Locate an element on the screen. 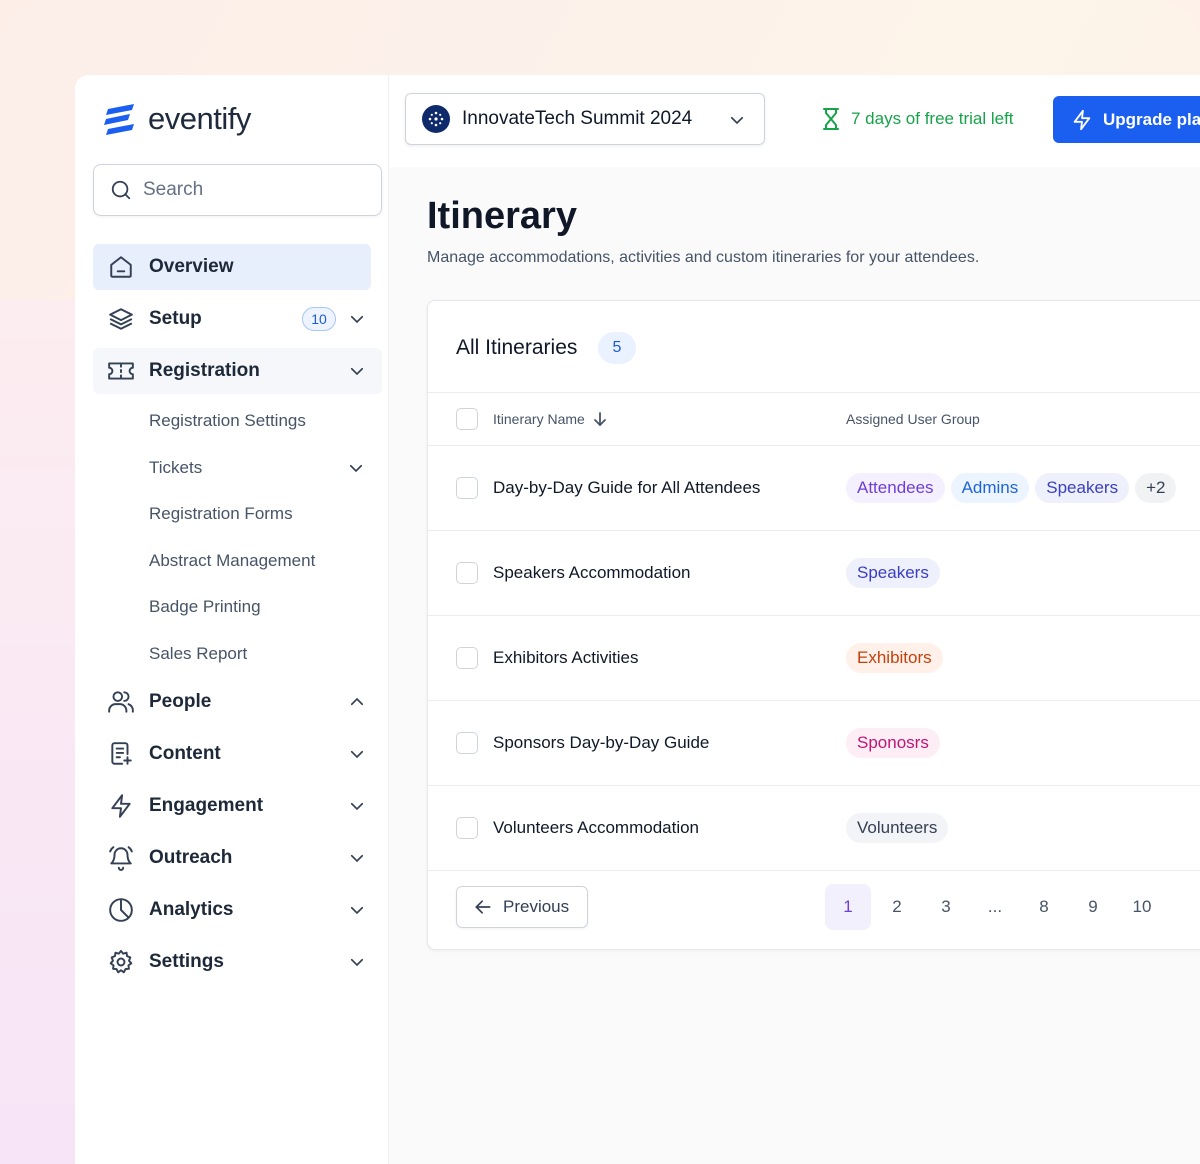 This screenshot has width=1200, height=1164. sidebar-item-overview: Overview is located at coordinates (232, 267).